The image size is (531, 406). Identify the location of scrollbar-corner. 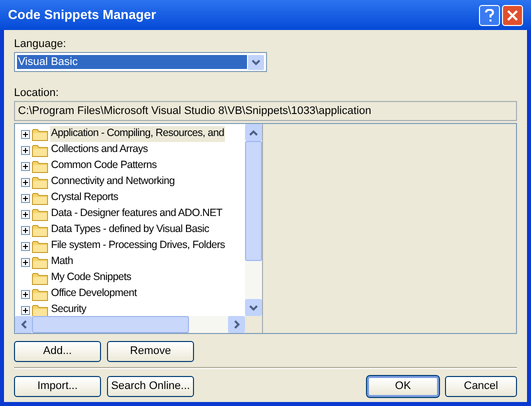
(253, 324).